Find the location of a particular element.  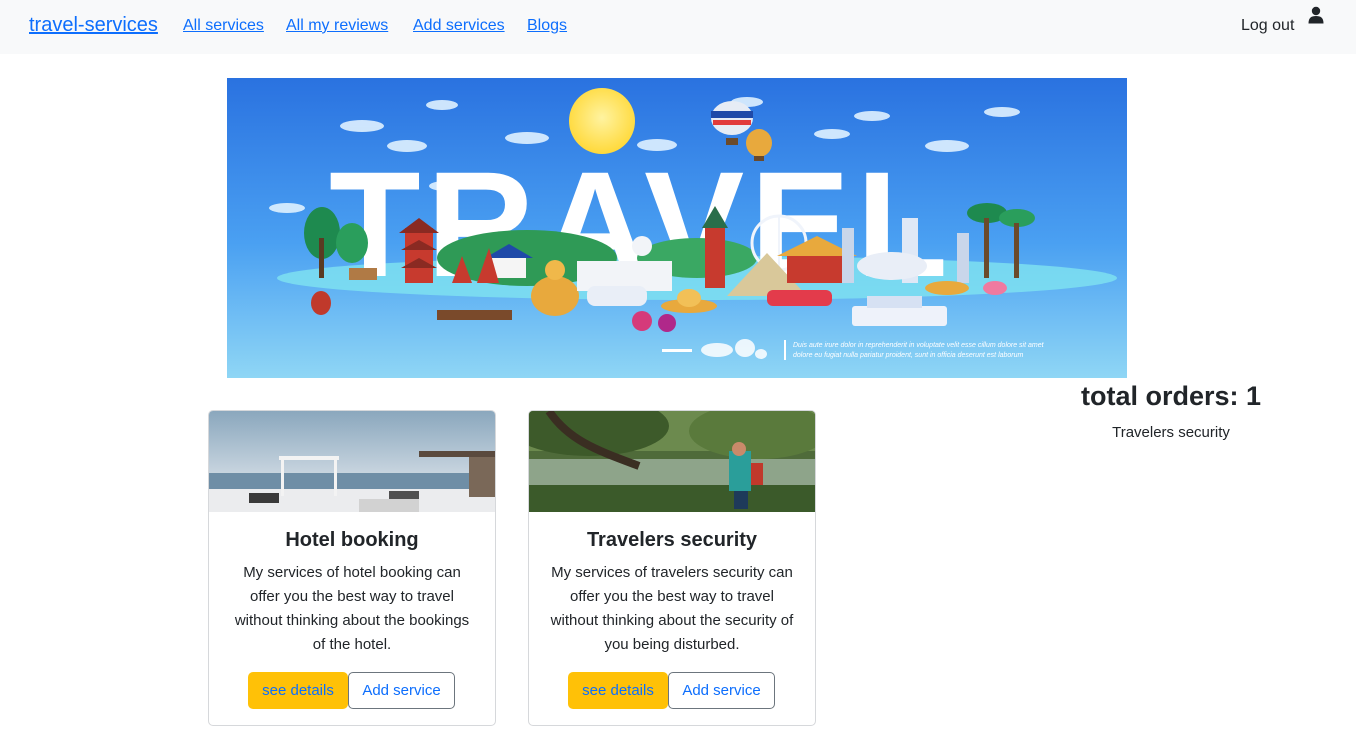

user-icon is located at coordinates (1316, 15).